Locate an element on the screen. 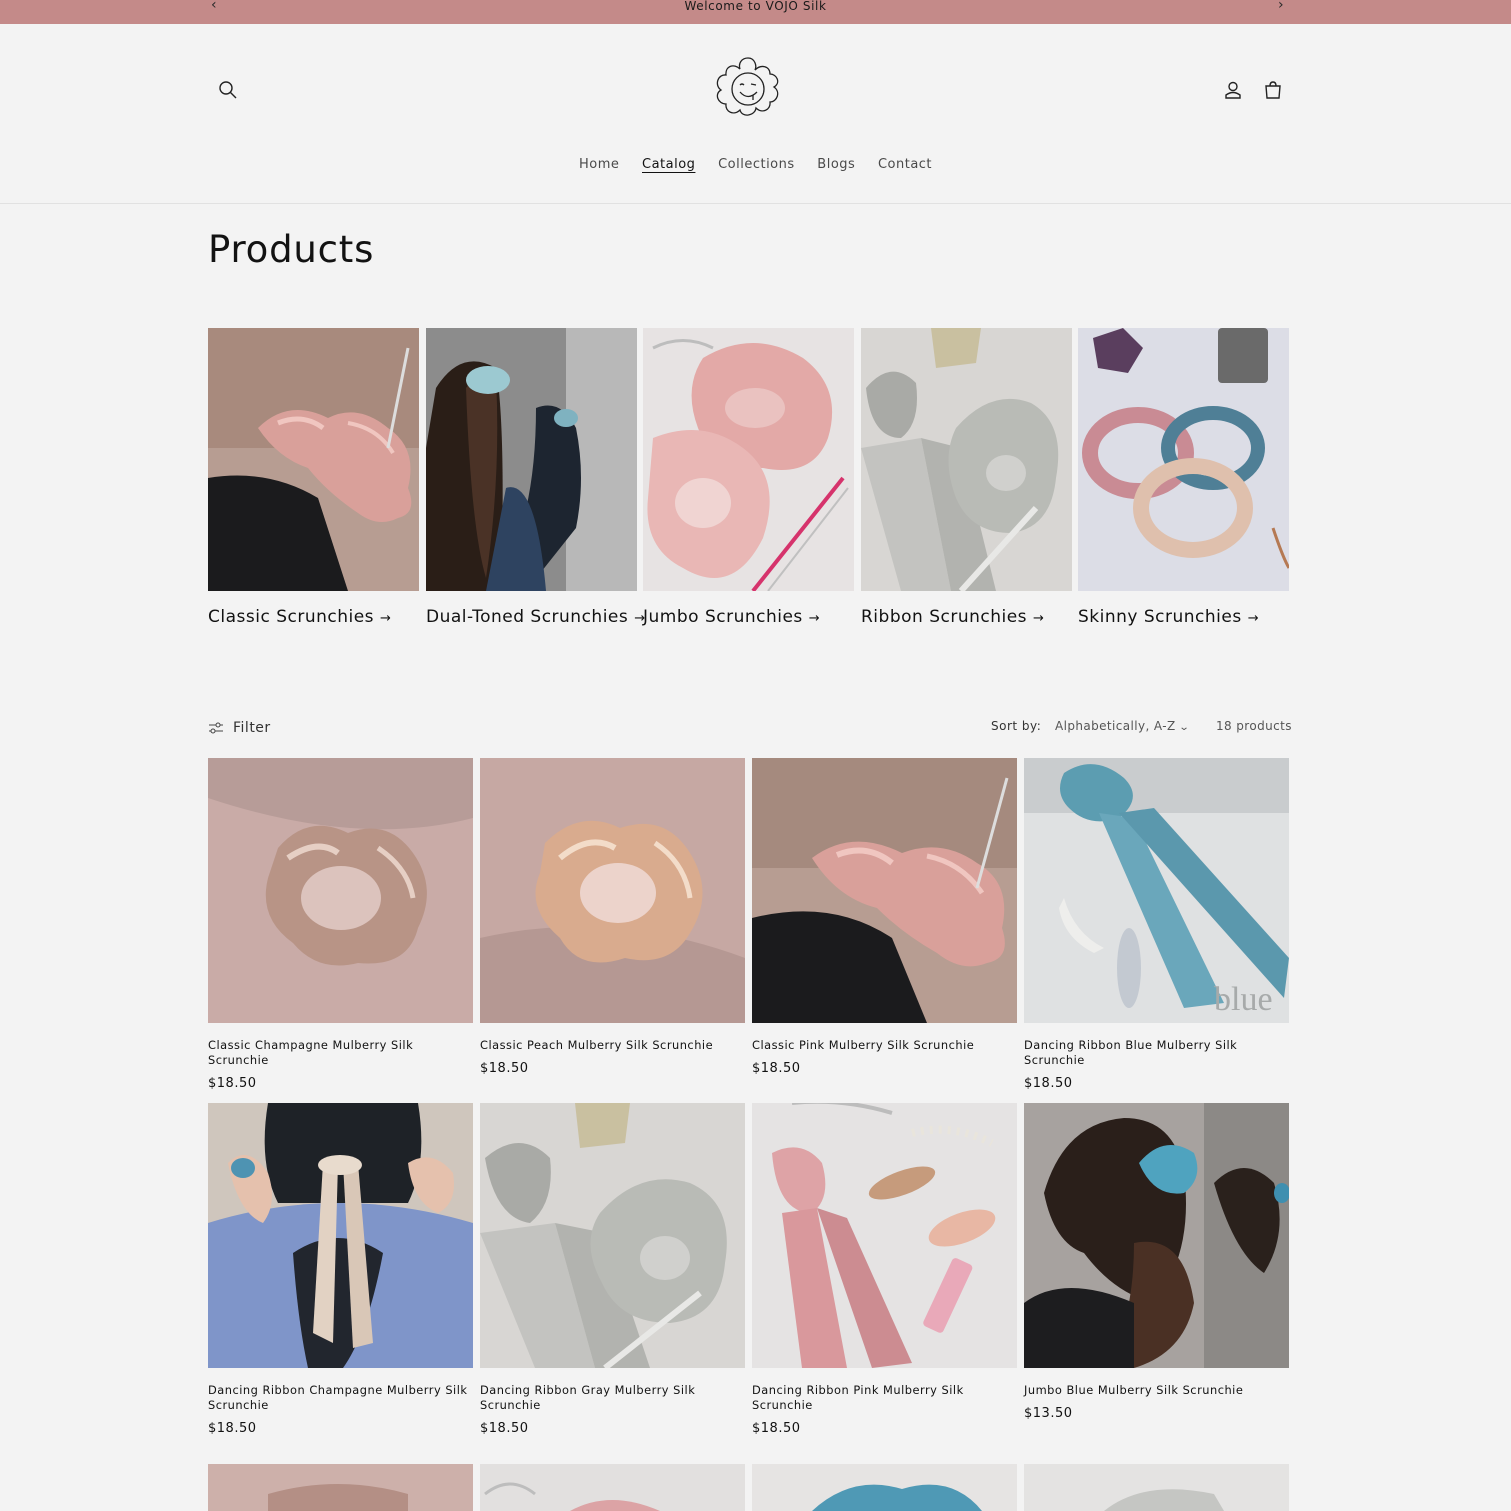  product-count: 18 products is located at coordinates (1254, 726).